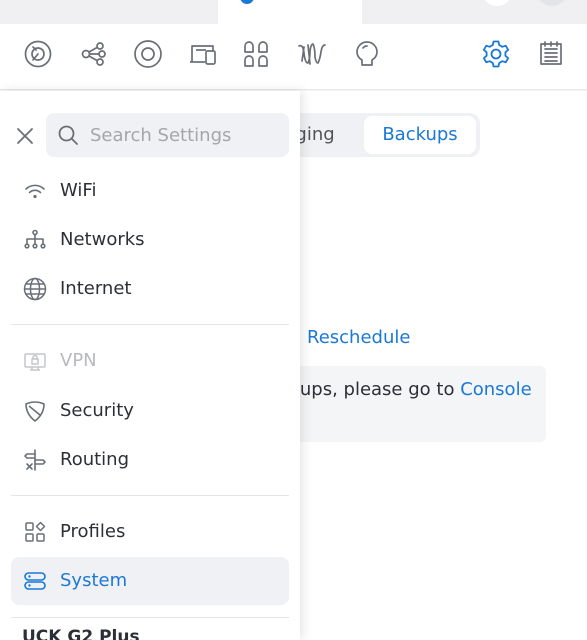  I want to click on sidebar-item-label: Internet, so click(96, 288).